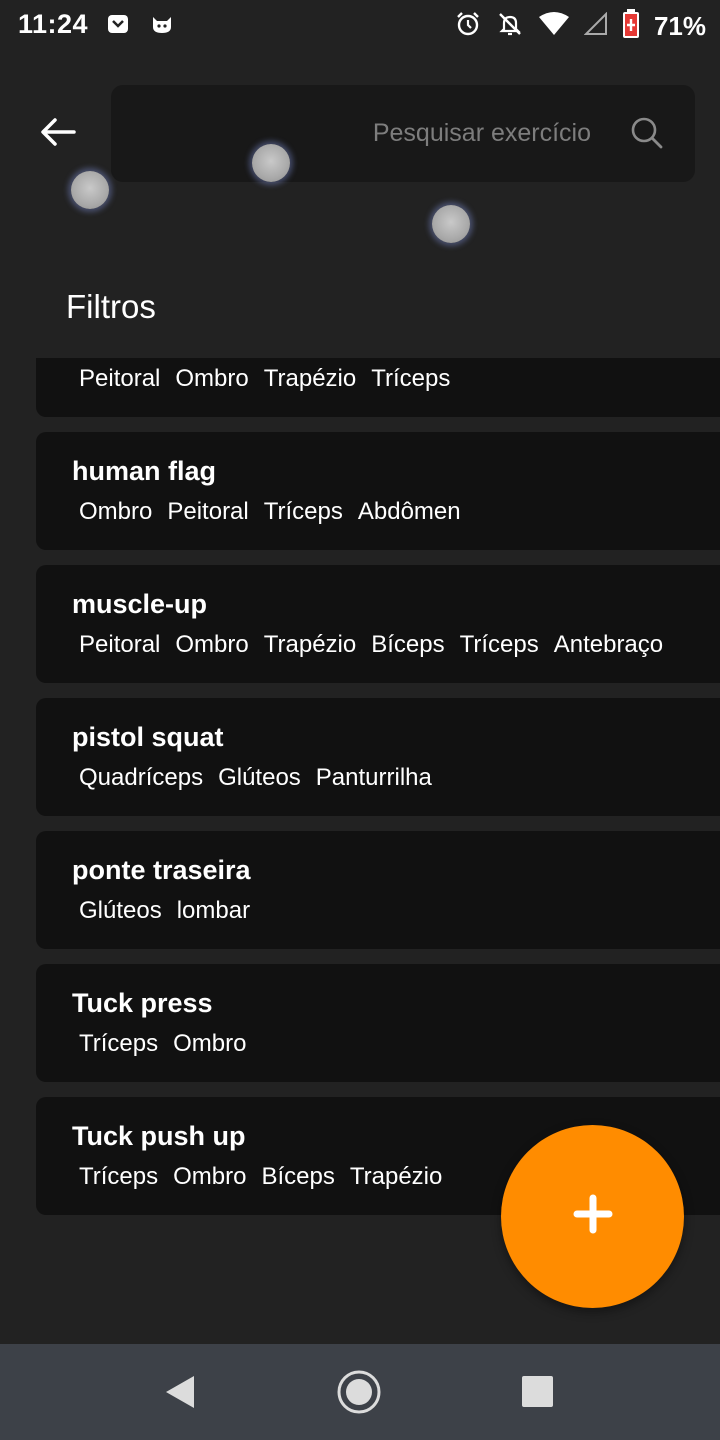 This screenshot has height=1440, width=720. I want to click on filters-title: Filtros, so click(111, 306).